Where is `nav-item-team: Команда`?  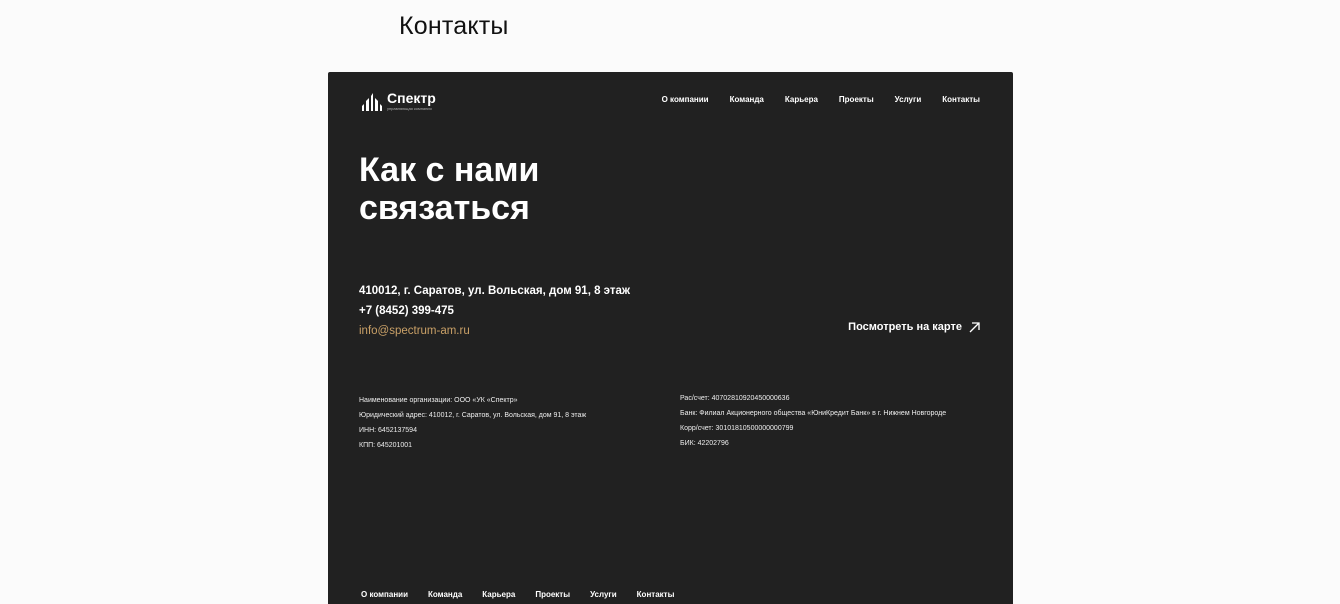
nav-item-team: Команда is located at coordinates (747, 99).